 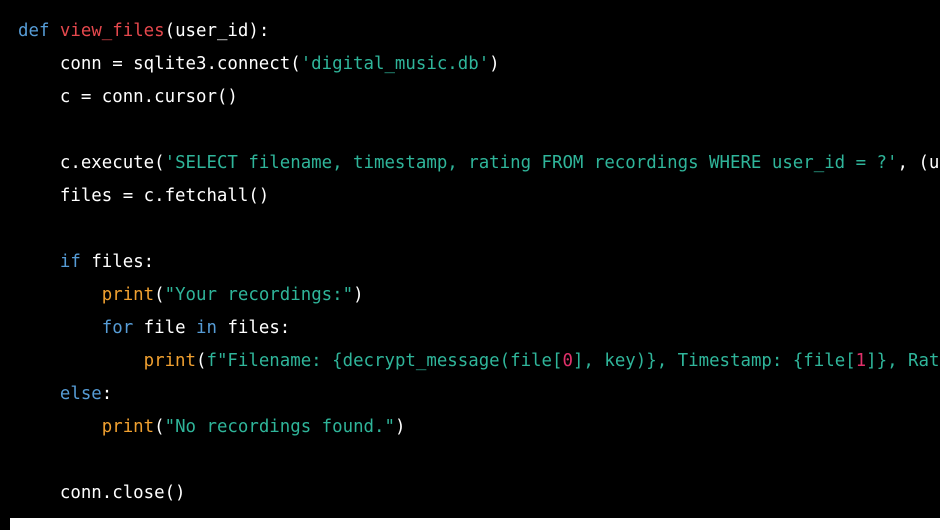 What do you see at coordinates (918, 163) in the screenshot?
I see `code-token: , (u` at bounding box center [918, 163].